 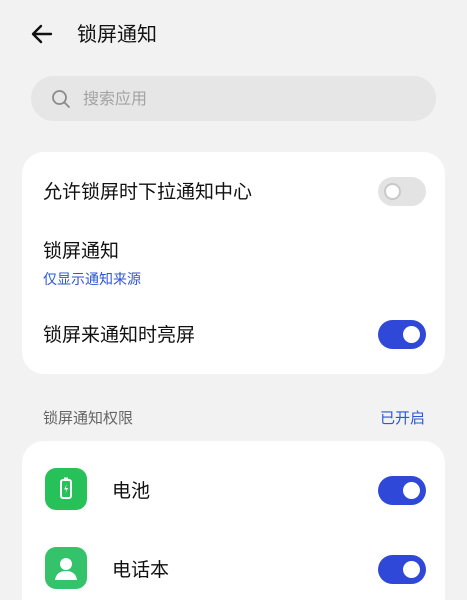 I want to click on section-label: 锁屏通知权限, so click(x=88, y=418).